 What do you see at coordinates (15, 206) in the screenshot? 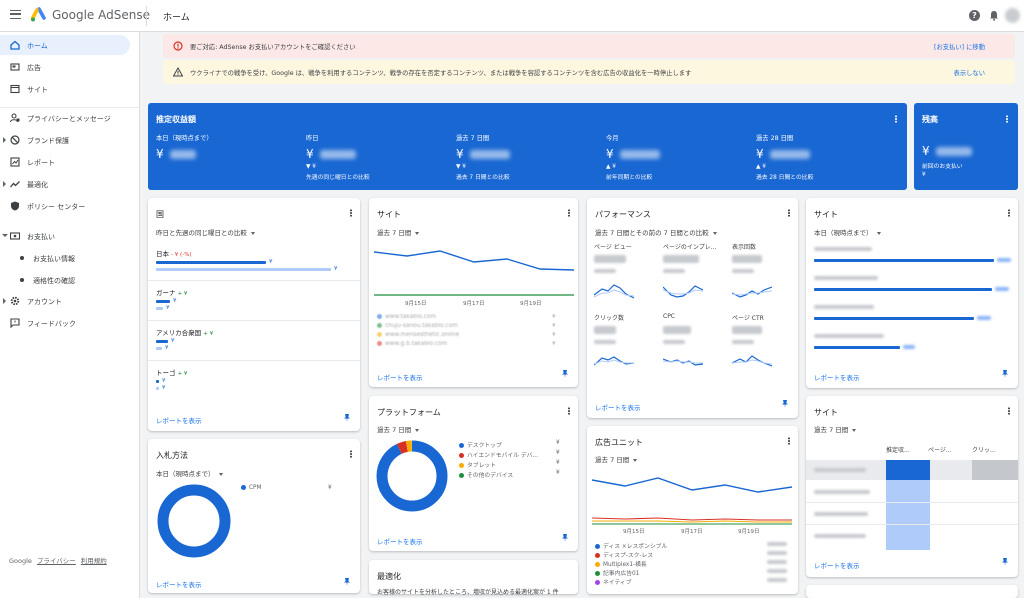
I see `shield-icon` at bounding box center [15, 206].